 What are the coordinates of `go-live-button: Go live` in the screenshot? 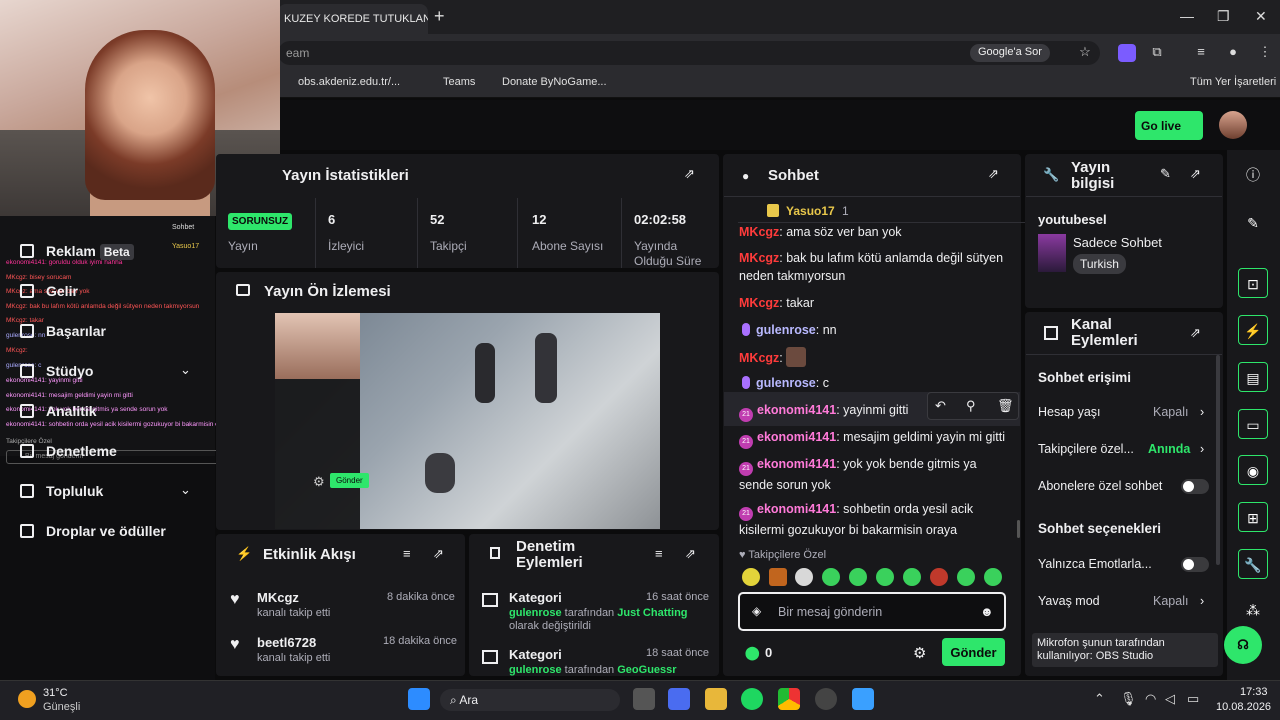 It's located at (1169, 125).